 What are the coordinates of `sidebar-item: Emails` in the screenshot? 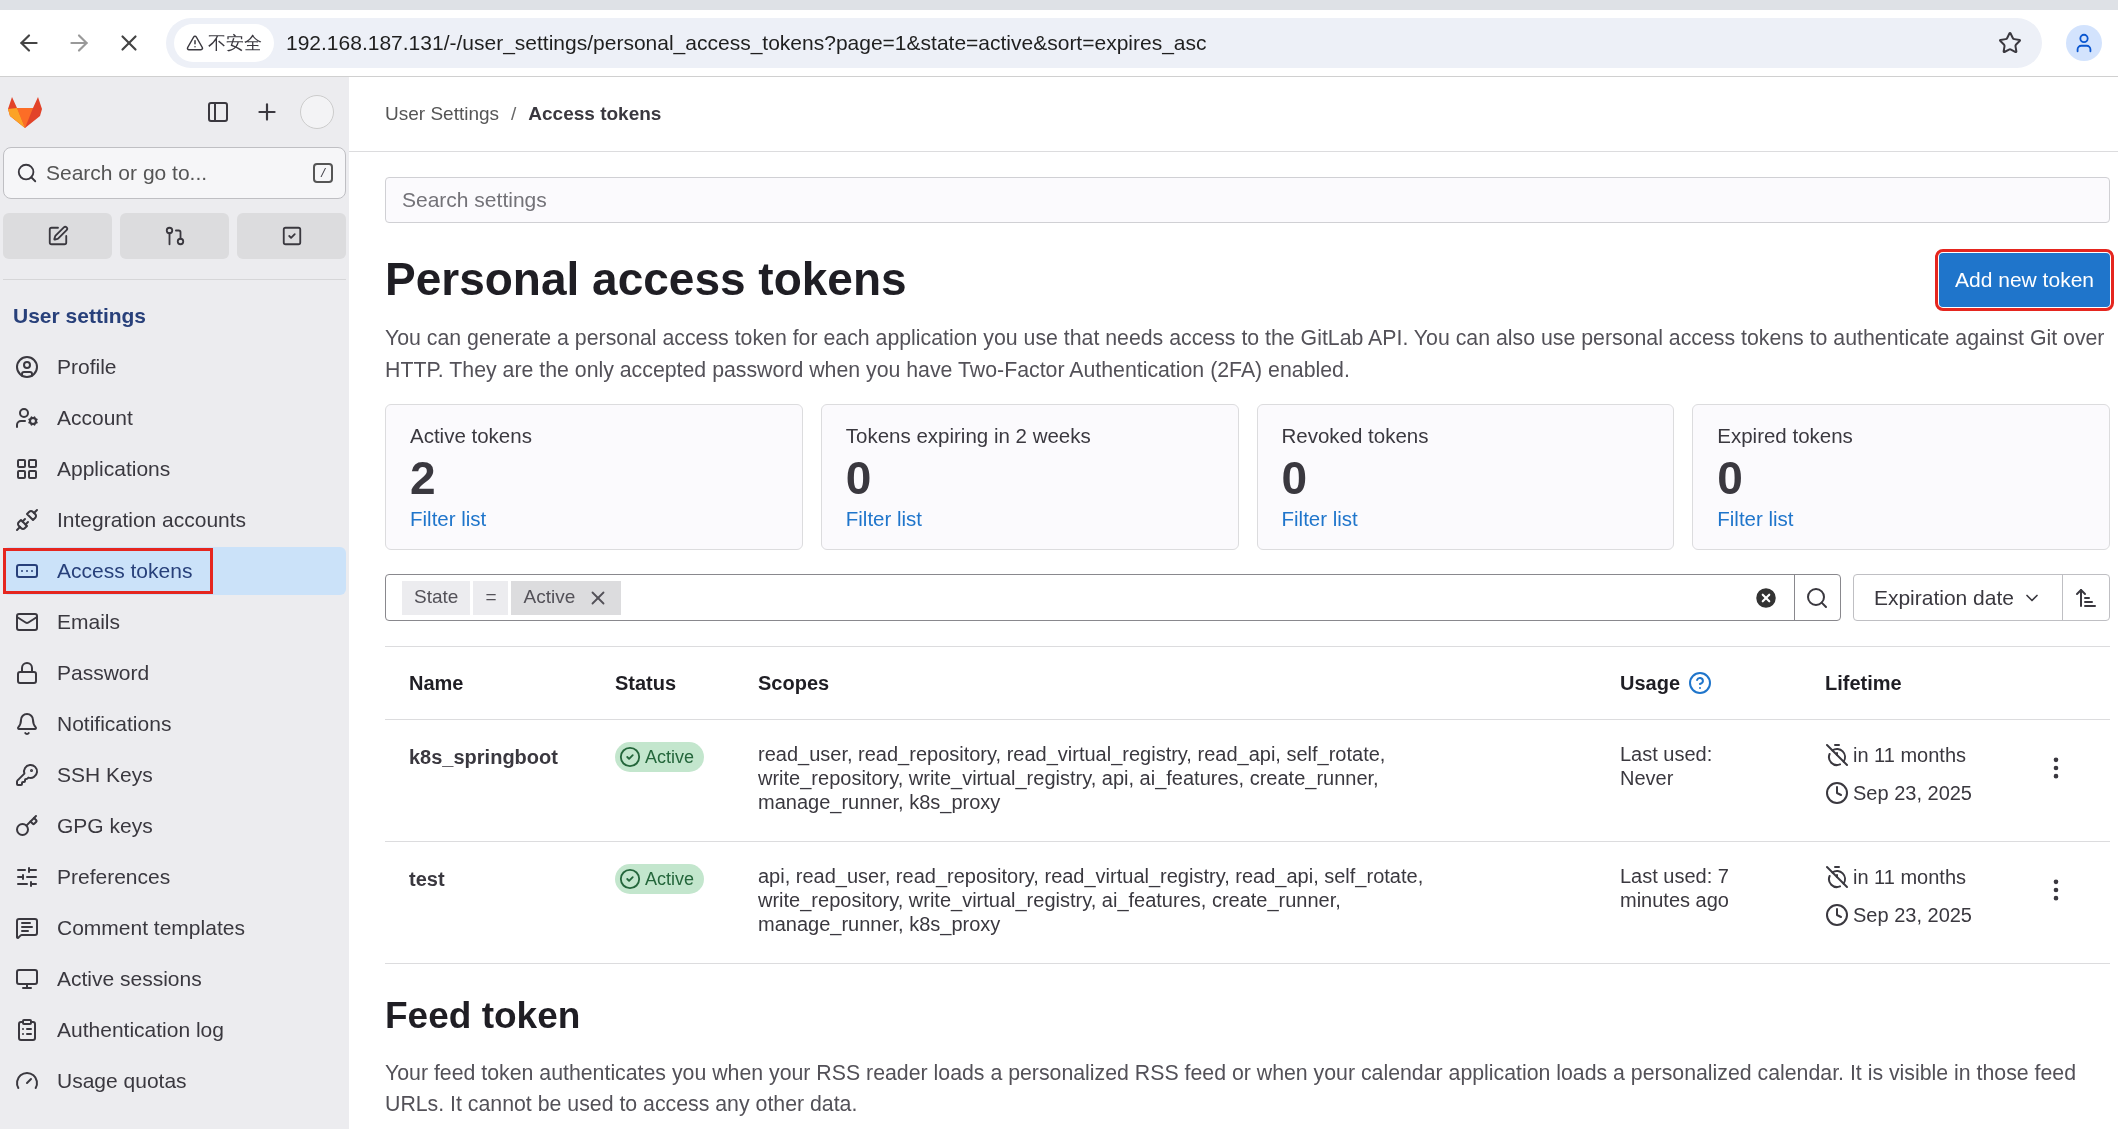 It's located at (174, 622).